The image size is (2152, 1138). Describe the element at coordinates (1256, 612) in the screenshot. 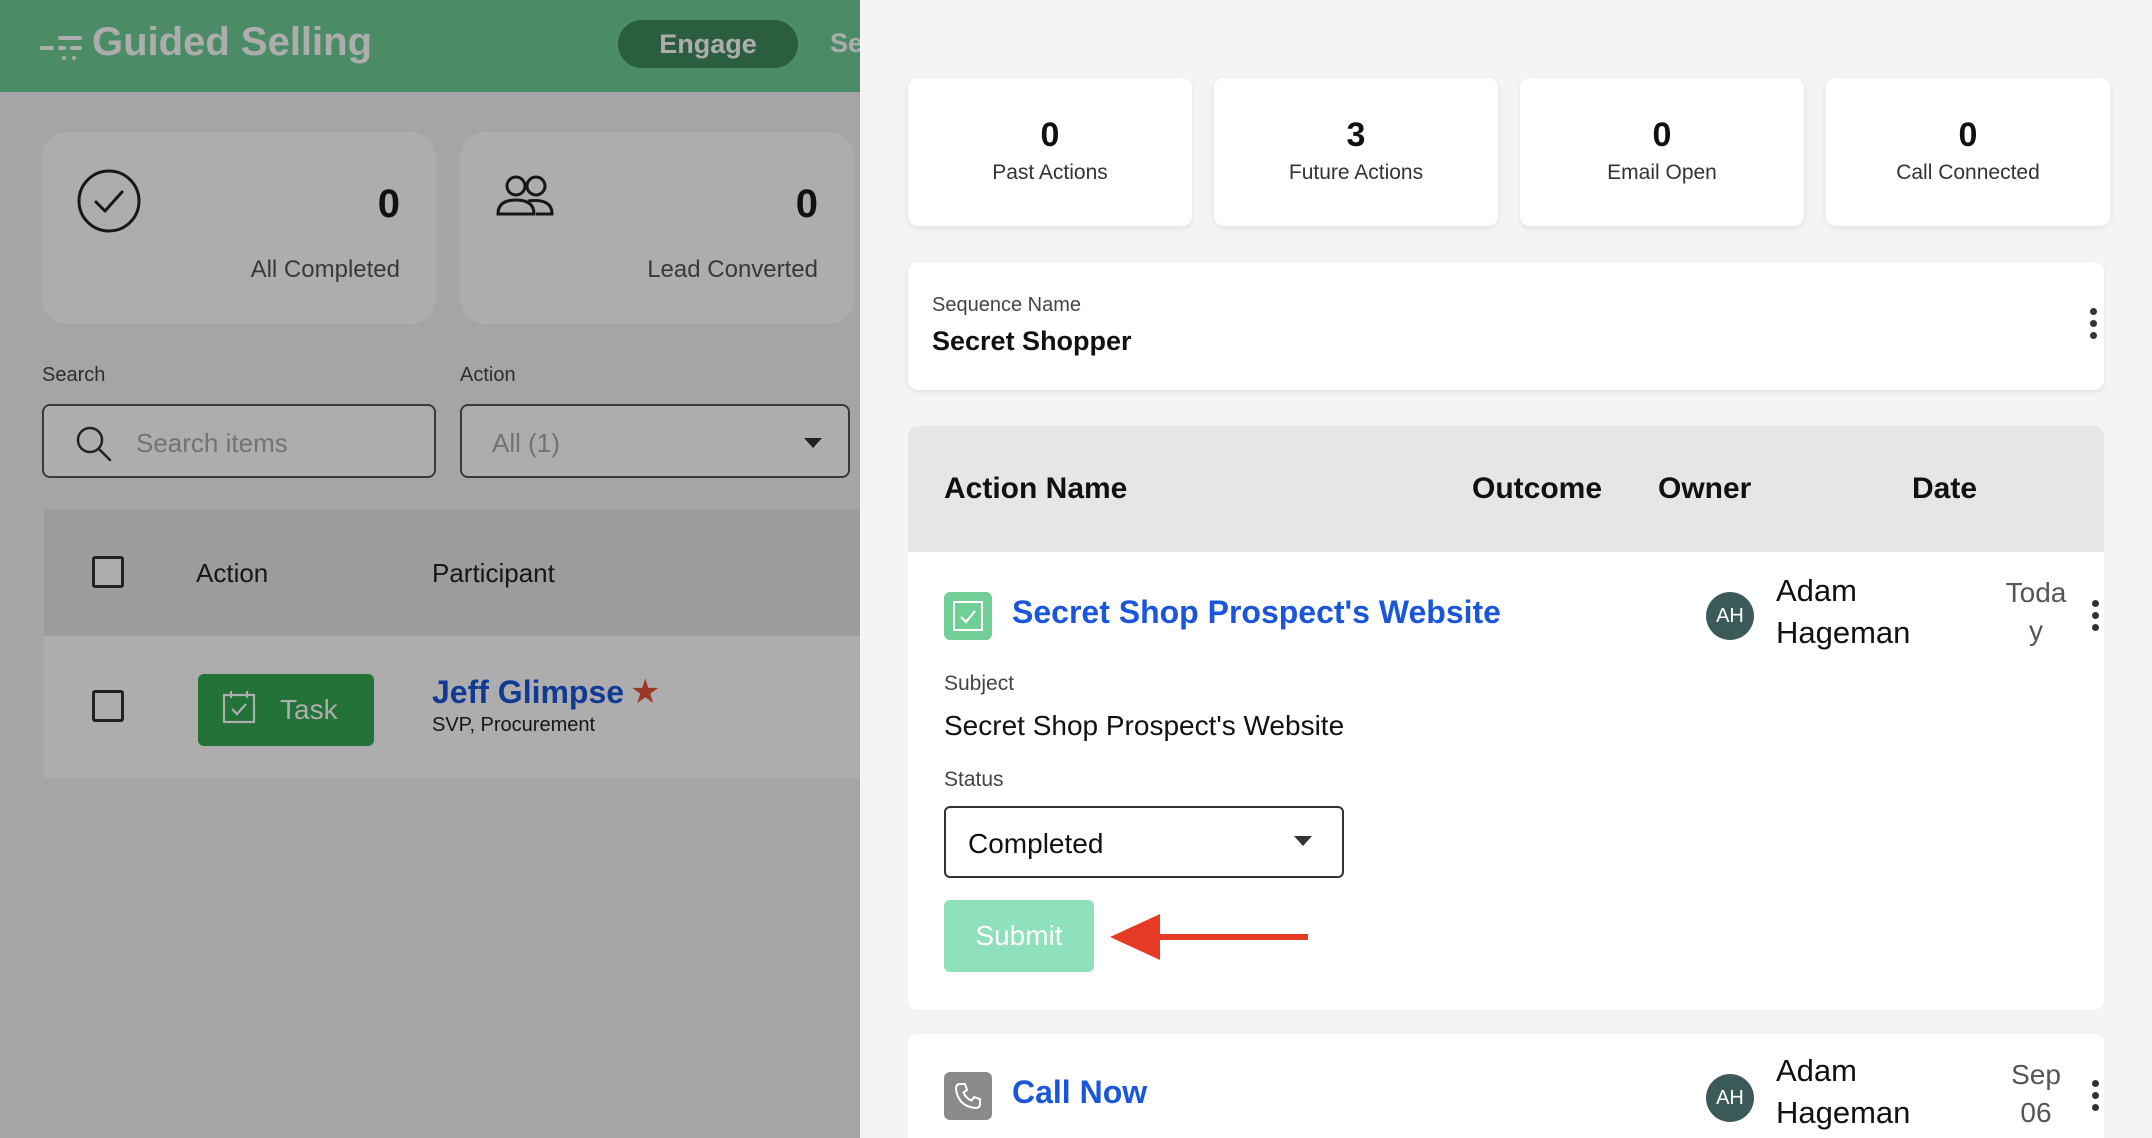

I see `action-title-link: Secret Shop Prospect's Website` at that location.